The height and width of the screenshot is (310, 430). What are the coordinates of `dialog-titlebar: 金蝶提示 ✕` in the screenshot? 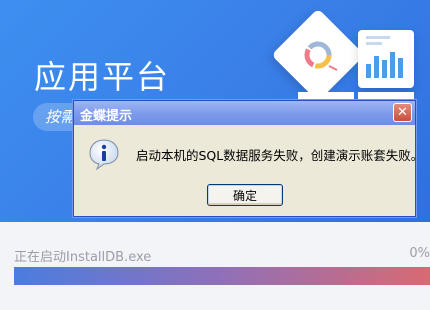 It's located at (244, 113).